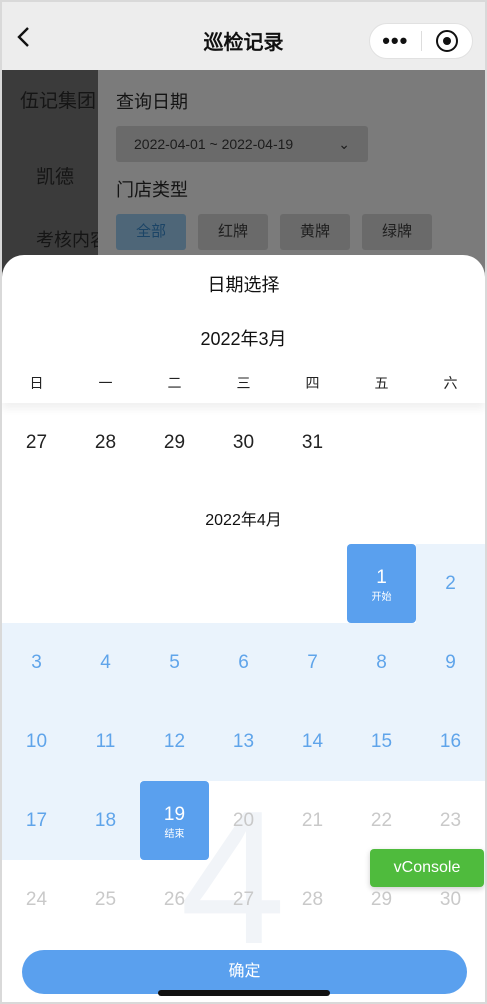 The image size is (487, 1004). I want to click on day-number: 19, so click(174, 814).